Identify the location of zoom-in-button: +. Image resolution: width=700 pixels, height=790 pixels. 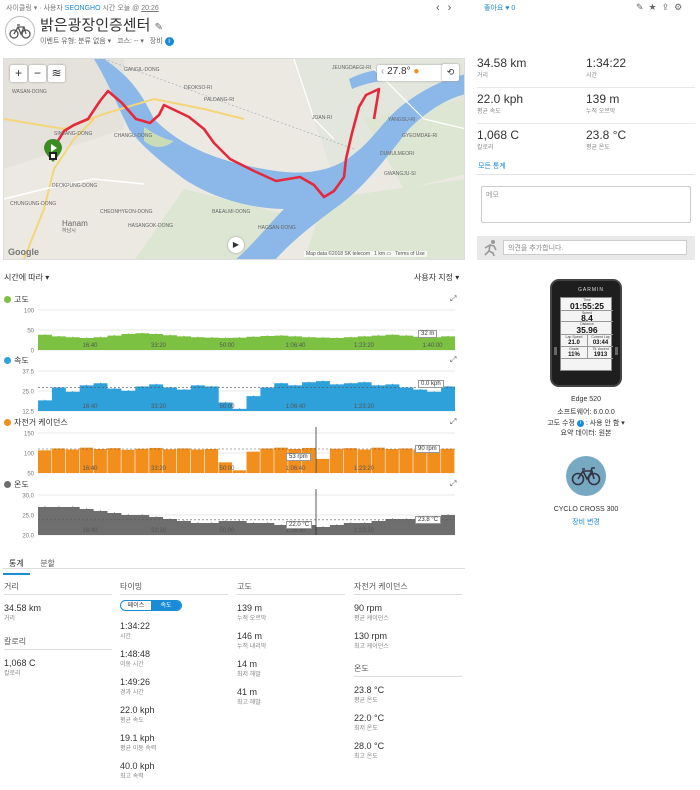
(18, 73).